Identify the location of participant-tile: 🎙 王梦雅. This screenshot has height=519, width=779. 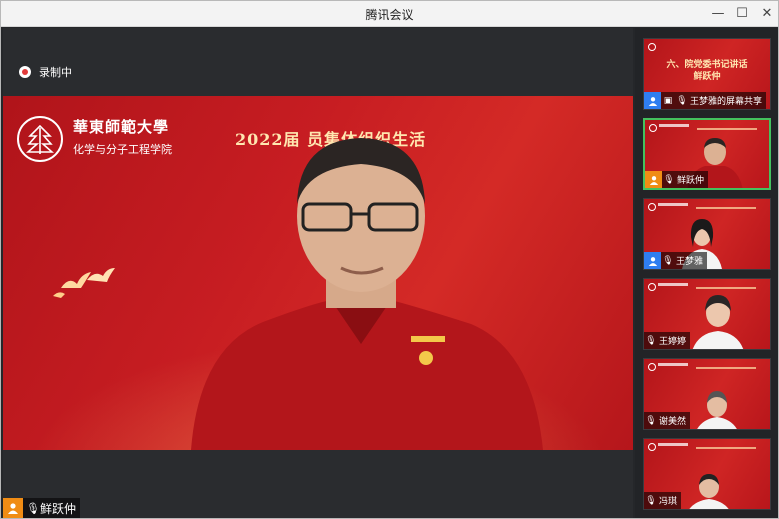
(707, 234).